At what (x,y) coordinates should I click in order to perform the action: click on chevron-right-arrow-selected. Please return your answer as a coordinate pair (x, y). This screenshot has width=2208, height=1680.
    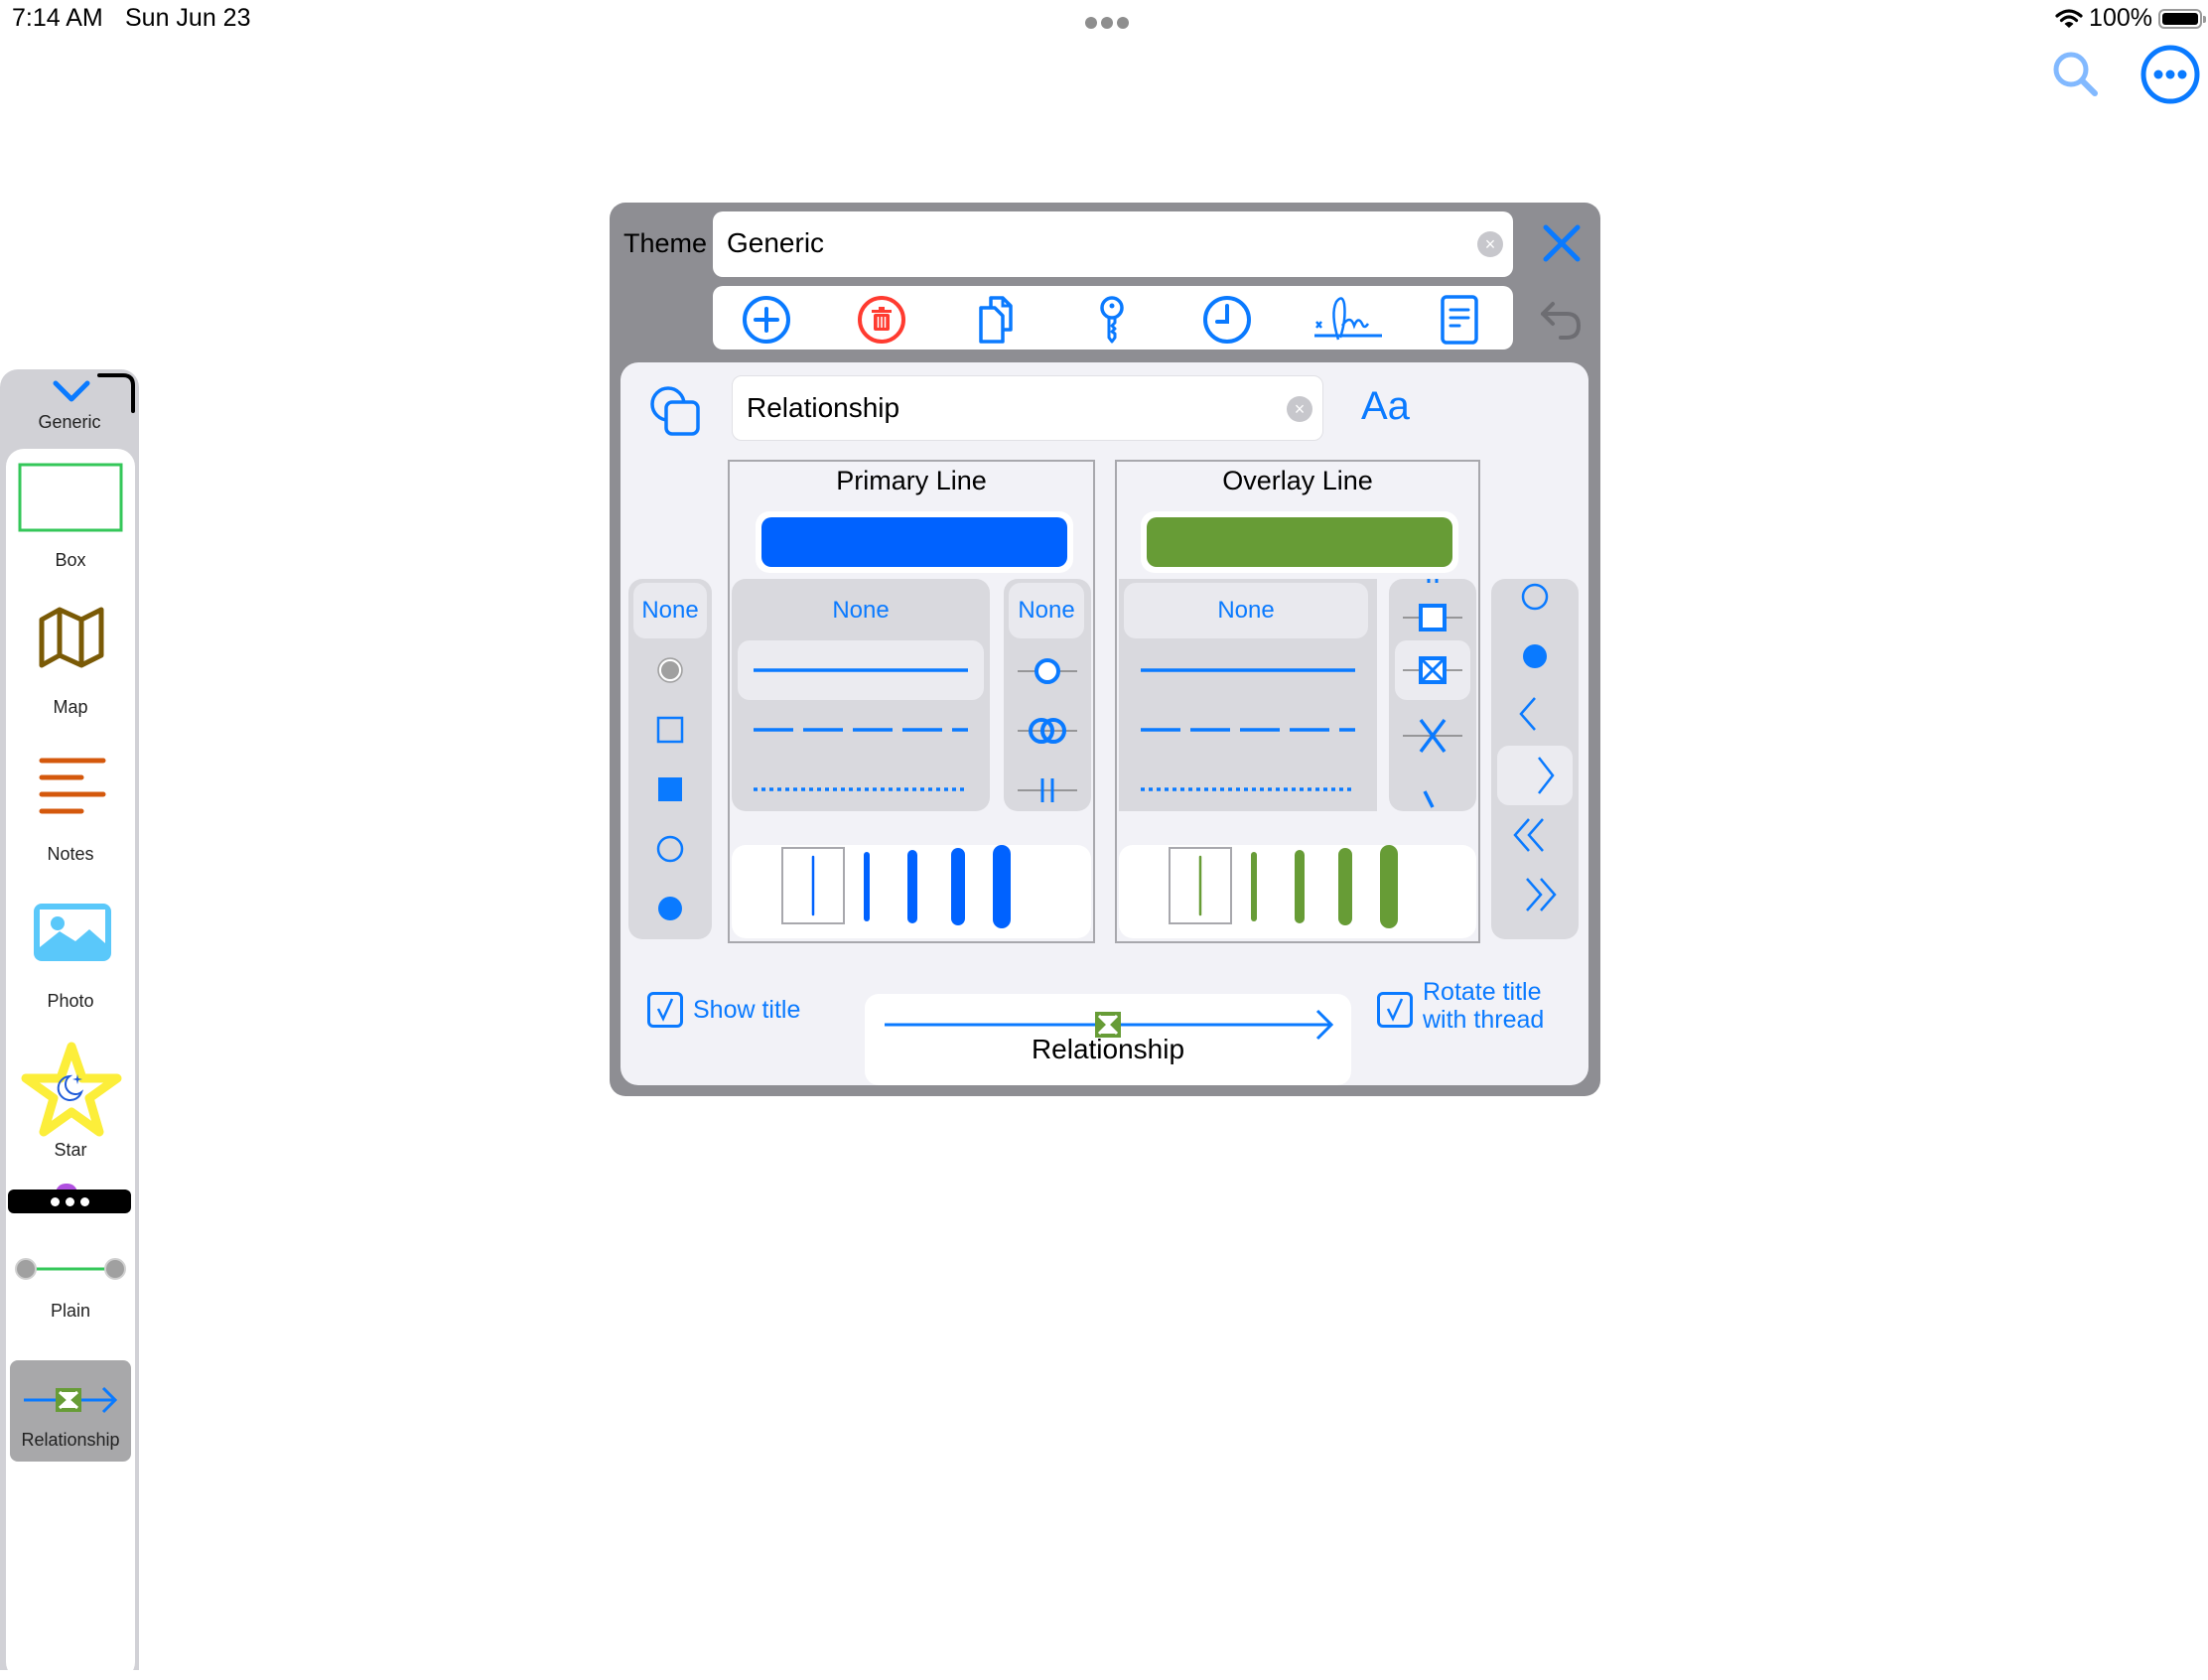
    Looking at the image, I should click on (1535, 775).